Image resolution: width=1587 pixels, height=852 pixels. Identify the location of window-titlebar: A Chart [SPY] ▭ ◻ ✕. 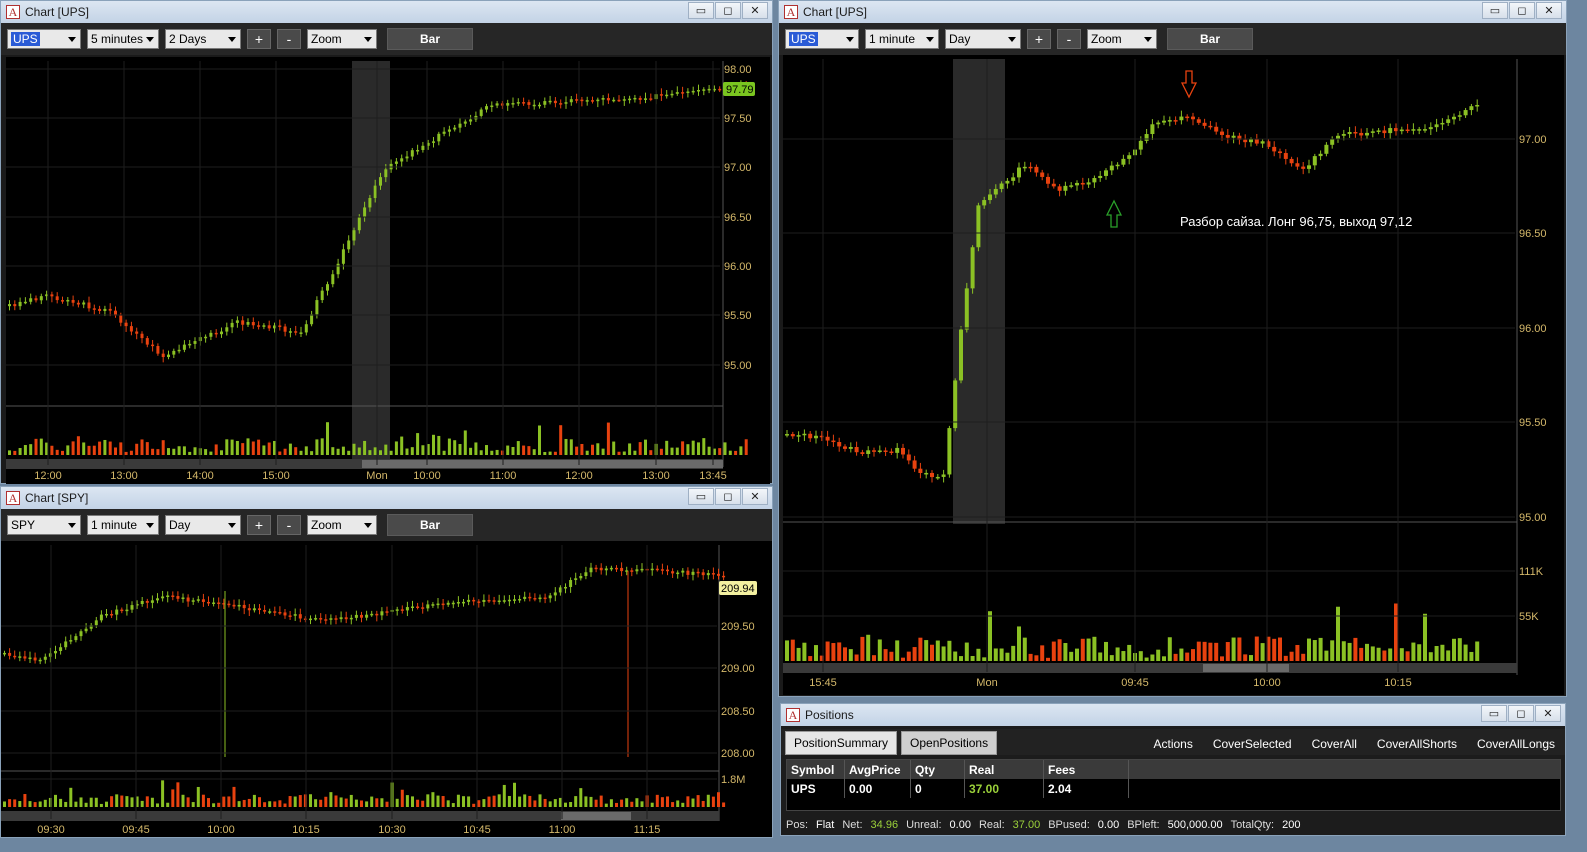
(386, 498).